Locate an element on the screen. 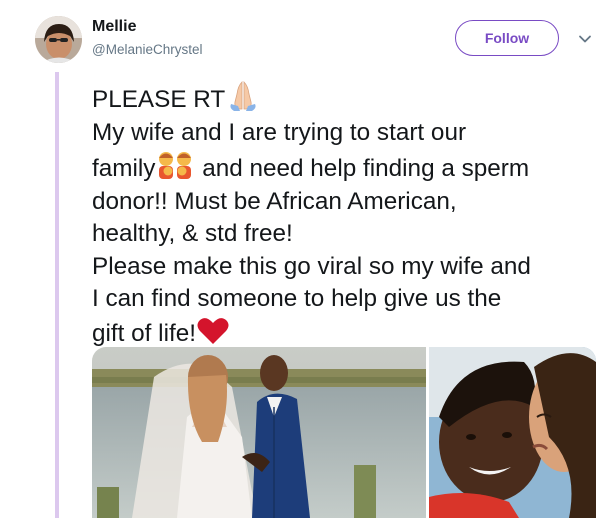  thread-line is located at coordinates (57, 295).